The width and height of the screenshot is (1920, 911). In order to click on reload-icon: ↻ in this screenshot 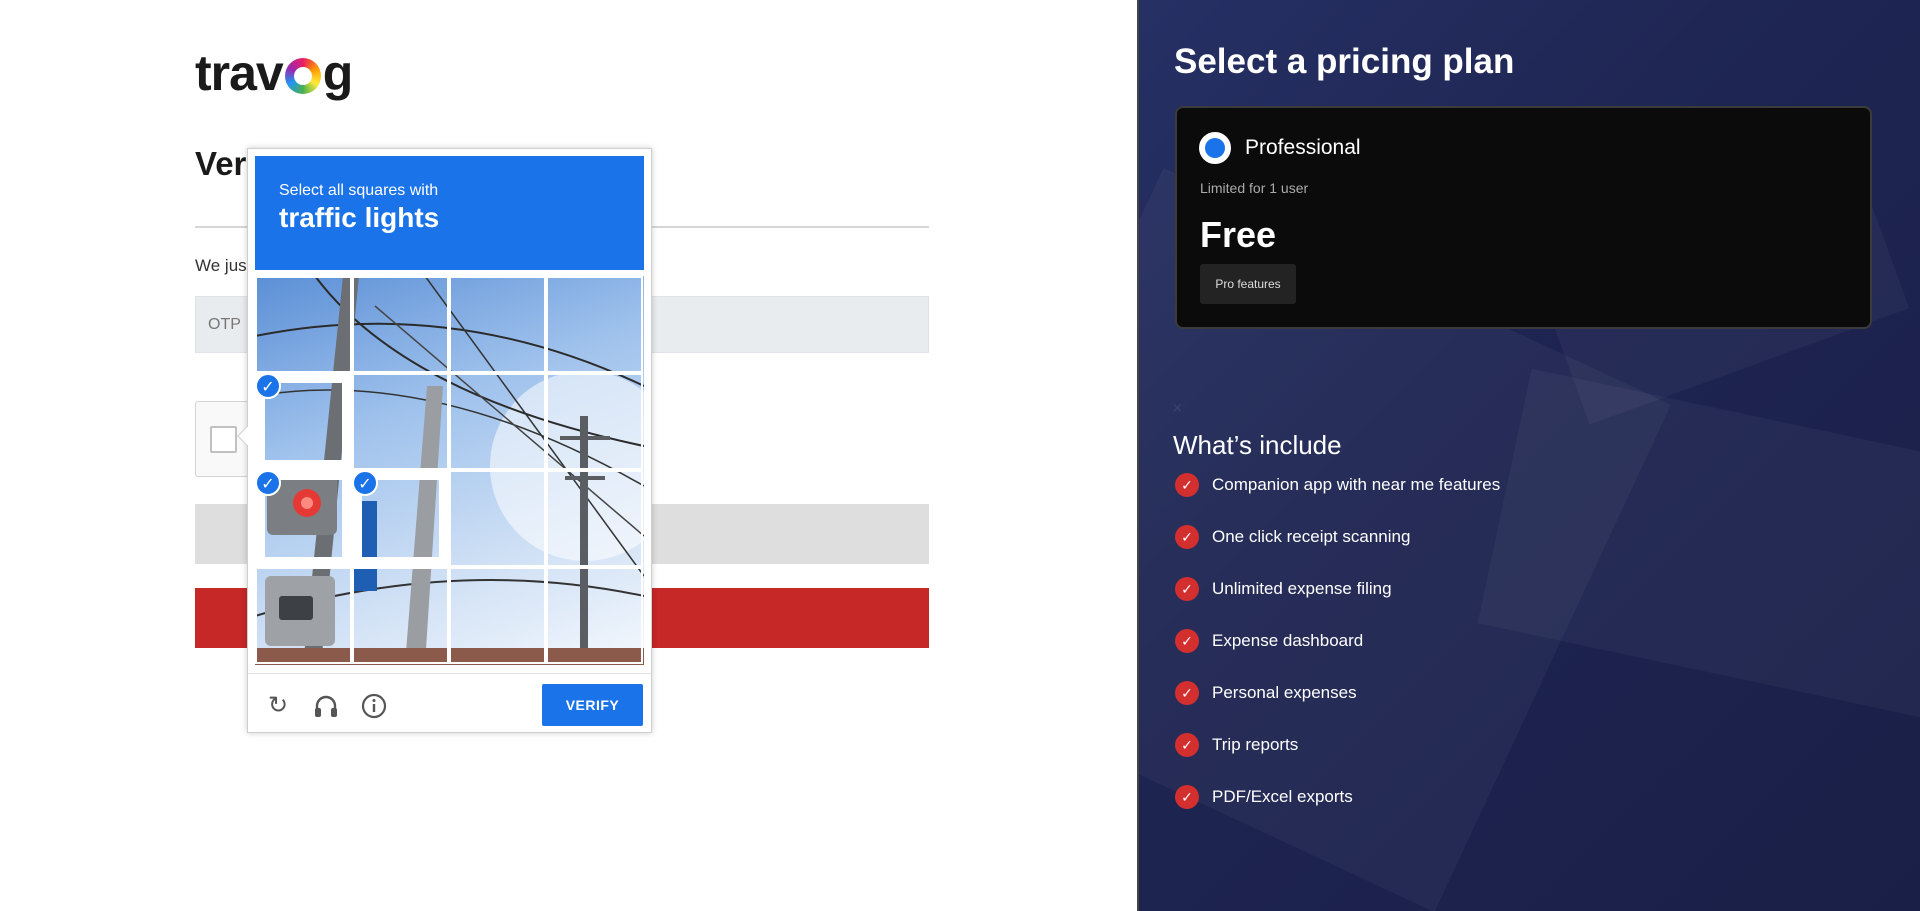, I will do `click(278, 706)`.